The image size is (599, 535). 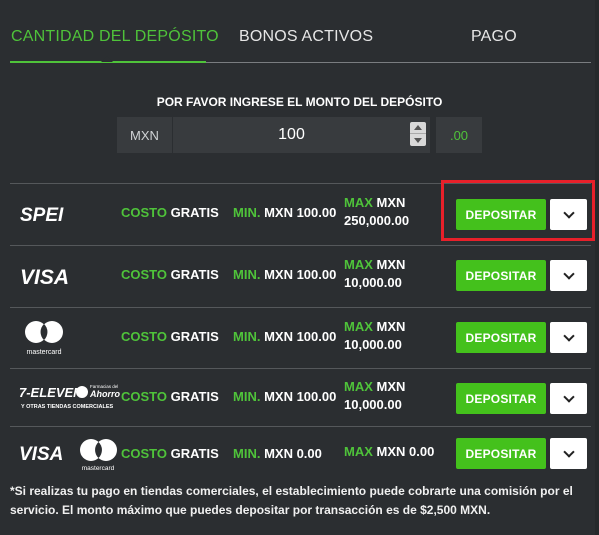 I want to click on highlight-box, so click(x=518, y=210).